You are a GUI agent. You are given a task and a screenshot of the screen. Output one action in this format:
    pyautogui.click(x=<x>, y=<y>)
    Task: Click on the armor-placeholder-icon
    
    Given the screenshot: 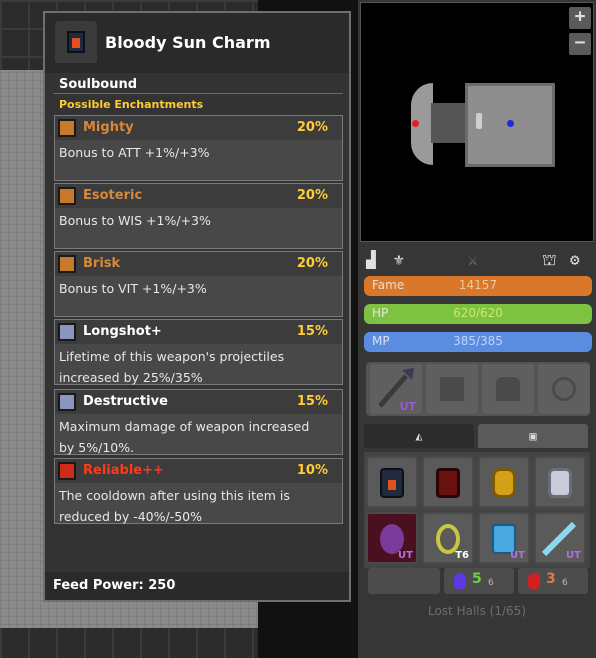 What is the action you would take?
    pyautogui.click(x=508, y=389)
    